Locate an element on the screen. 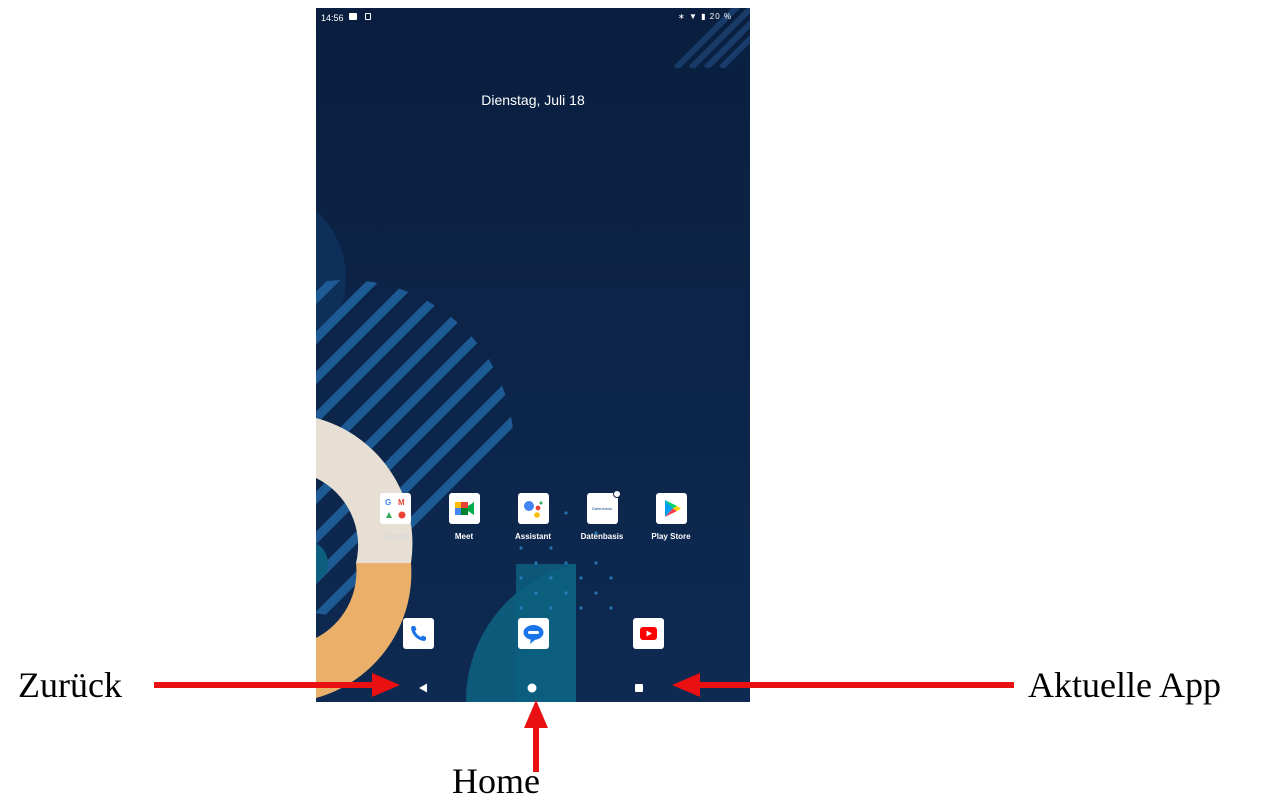  app-datenbasis: Datenbasis Datenbasis is located at coordinates (602, 515).